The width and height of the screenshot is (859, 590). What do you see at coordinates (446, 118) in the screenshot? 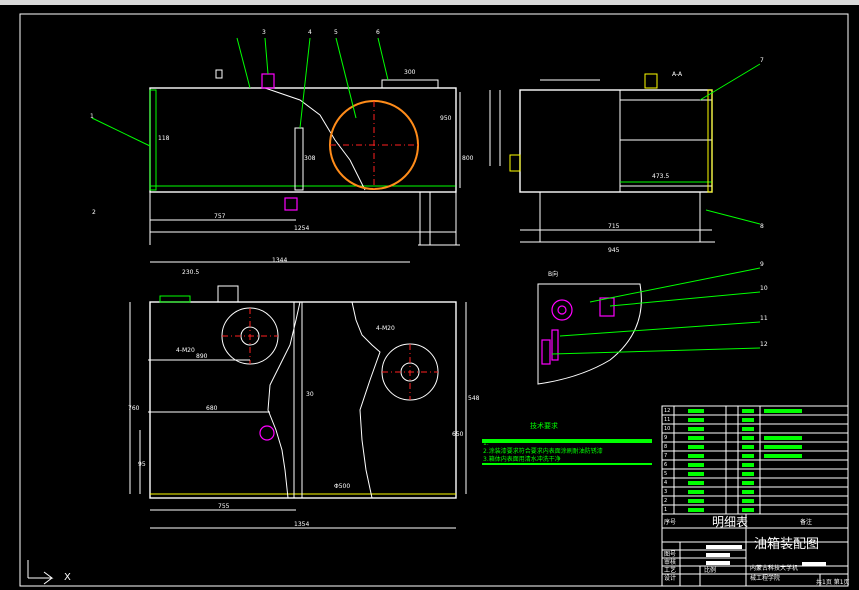
I see `dim-950: 950` at bounding box center [446, 118].